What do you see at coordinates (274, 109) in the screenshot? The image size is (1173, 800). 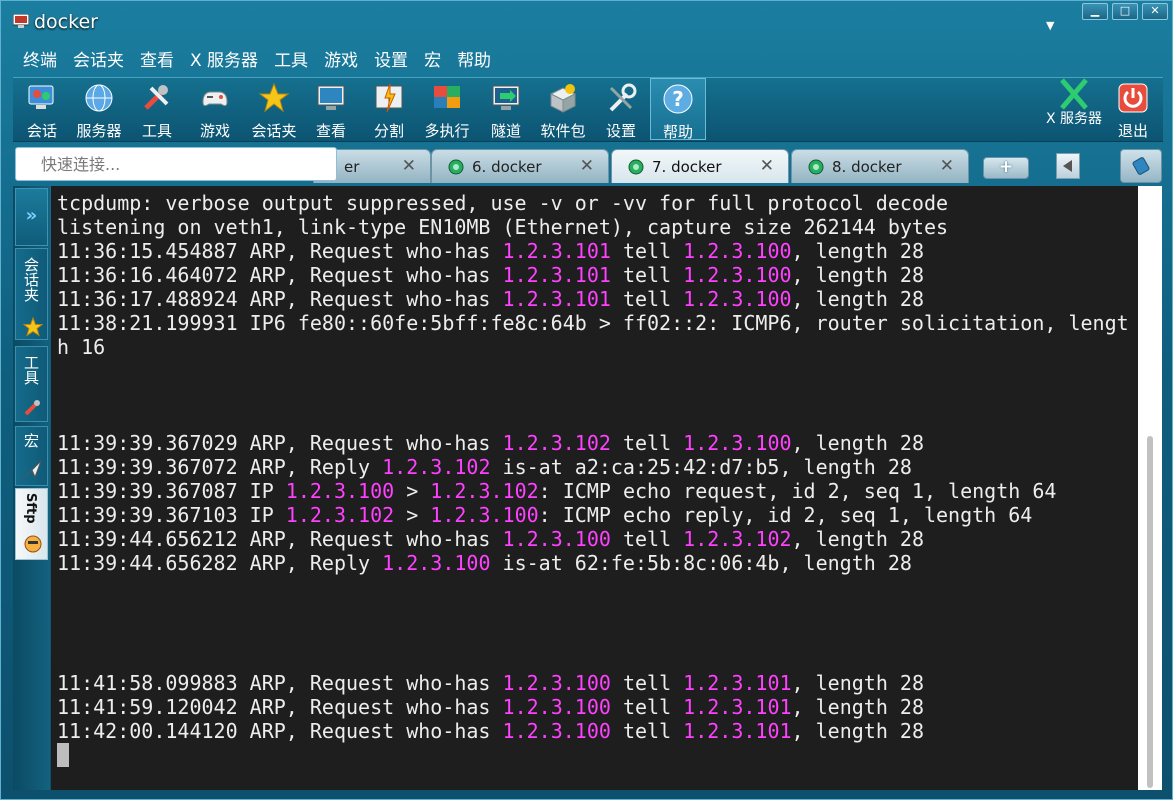 I see `sessions-folder-button: 会话夹` at bounding box center [274, 109].